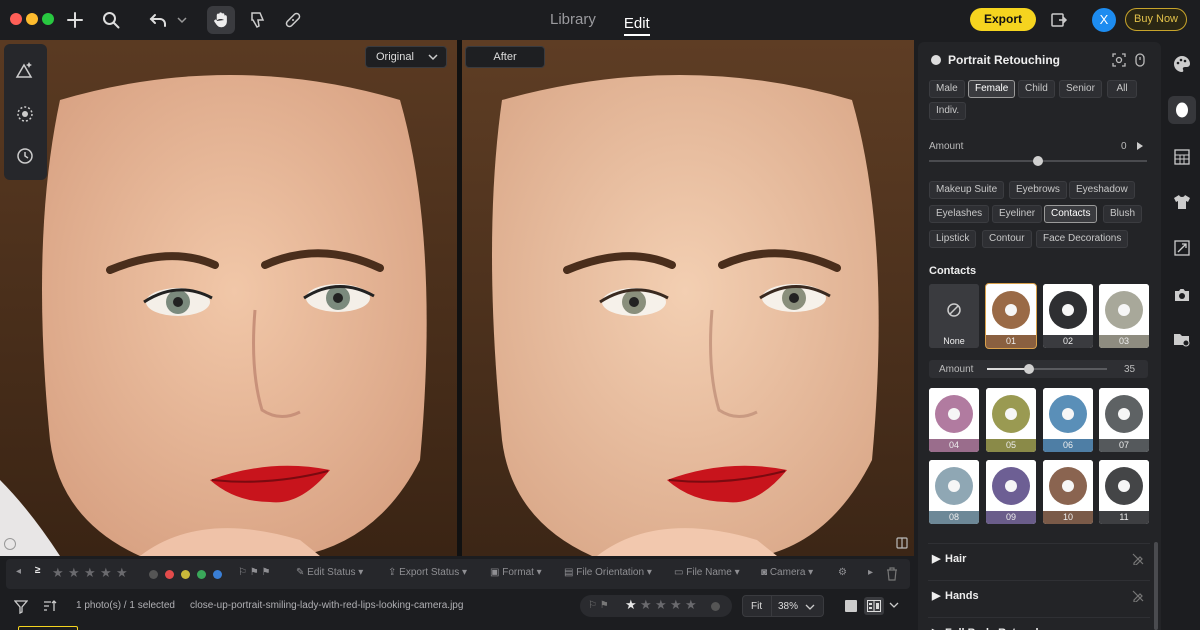 The width and height of the screenshot is (1200, 630). I want to click on clothing-icon, so click(1182, 202).